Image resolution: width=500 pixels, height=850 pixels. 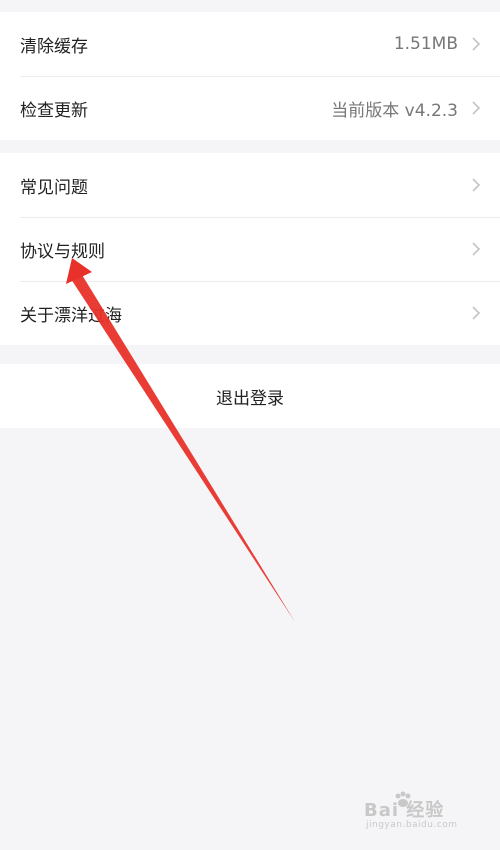 I want to click on clear-cache-row: 清除缓存 1.51MB, so click(x=250, y=44).